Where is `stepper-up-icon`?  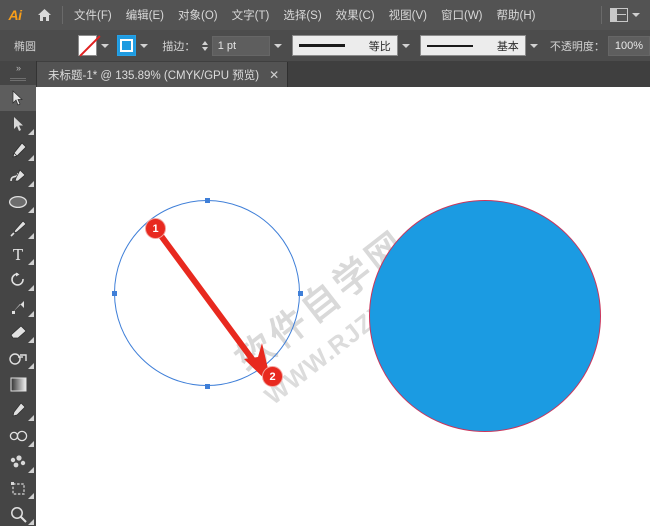 stepper-up-icon is located at coordinates (204, 42).